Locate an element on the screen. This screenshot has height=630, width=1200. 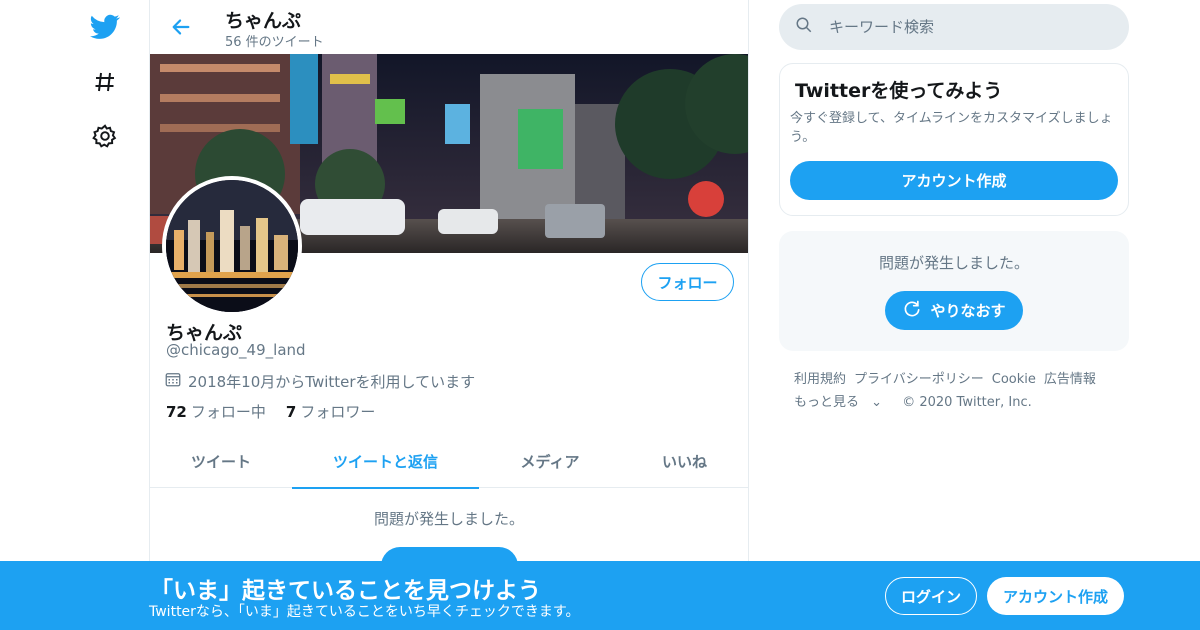
trends-error-card: 問題が発生しました。 やりなおす is located at coordinates (954, 291).